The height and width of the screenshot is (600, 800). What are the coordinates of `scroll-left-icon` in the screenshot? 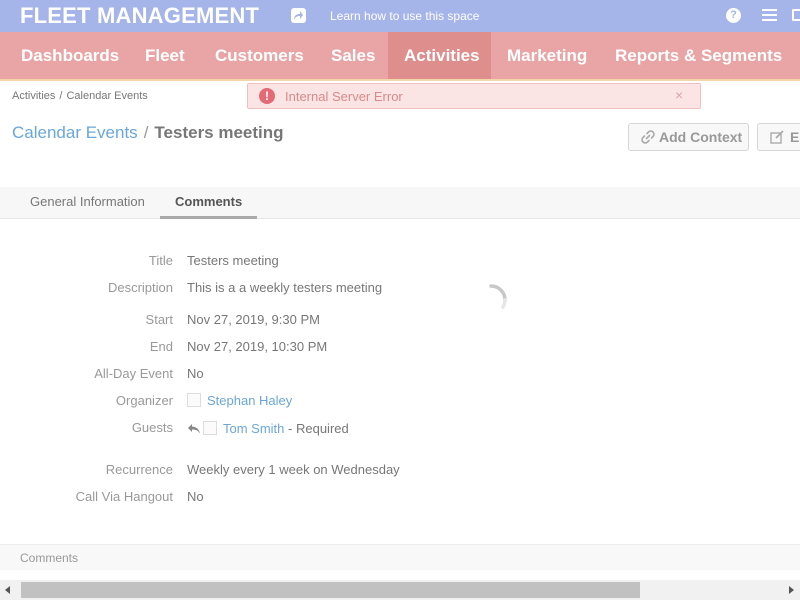 It's located at (7, 590).